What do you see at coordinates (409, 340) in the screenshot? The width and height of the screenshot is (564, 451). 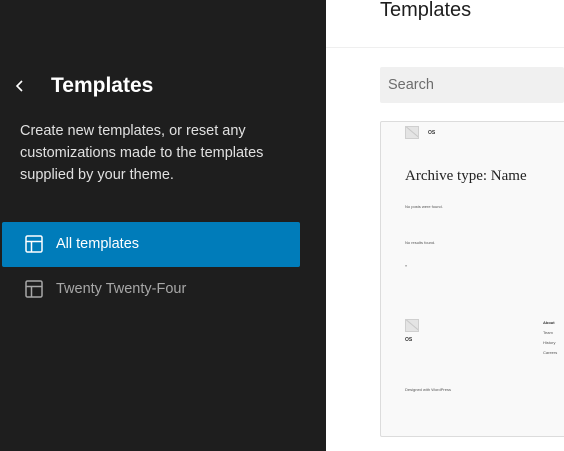 I see `preview-footer-site-name: OS` at bounding box center [409, 340].